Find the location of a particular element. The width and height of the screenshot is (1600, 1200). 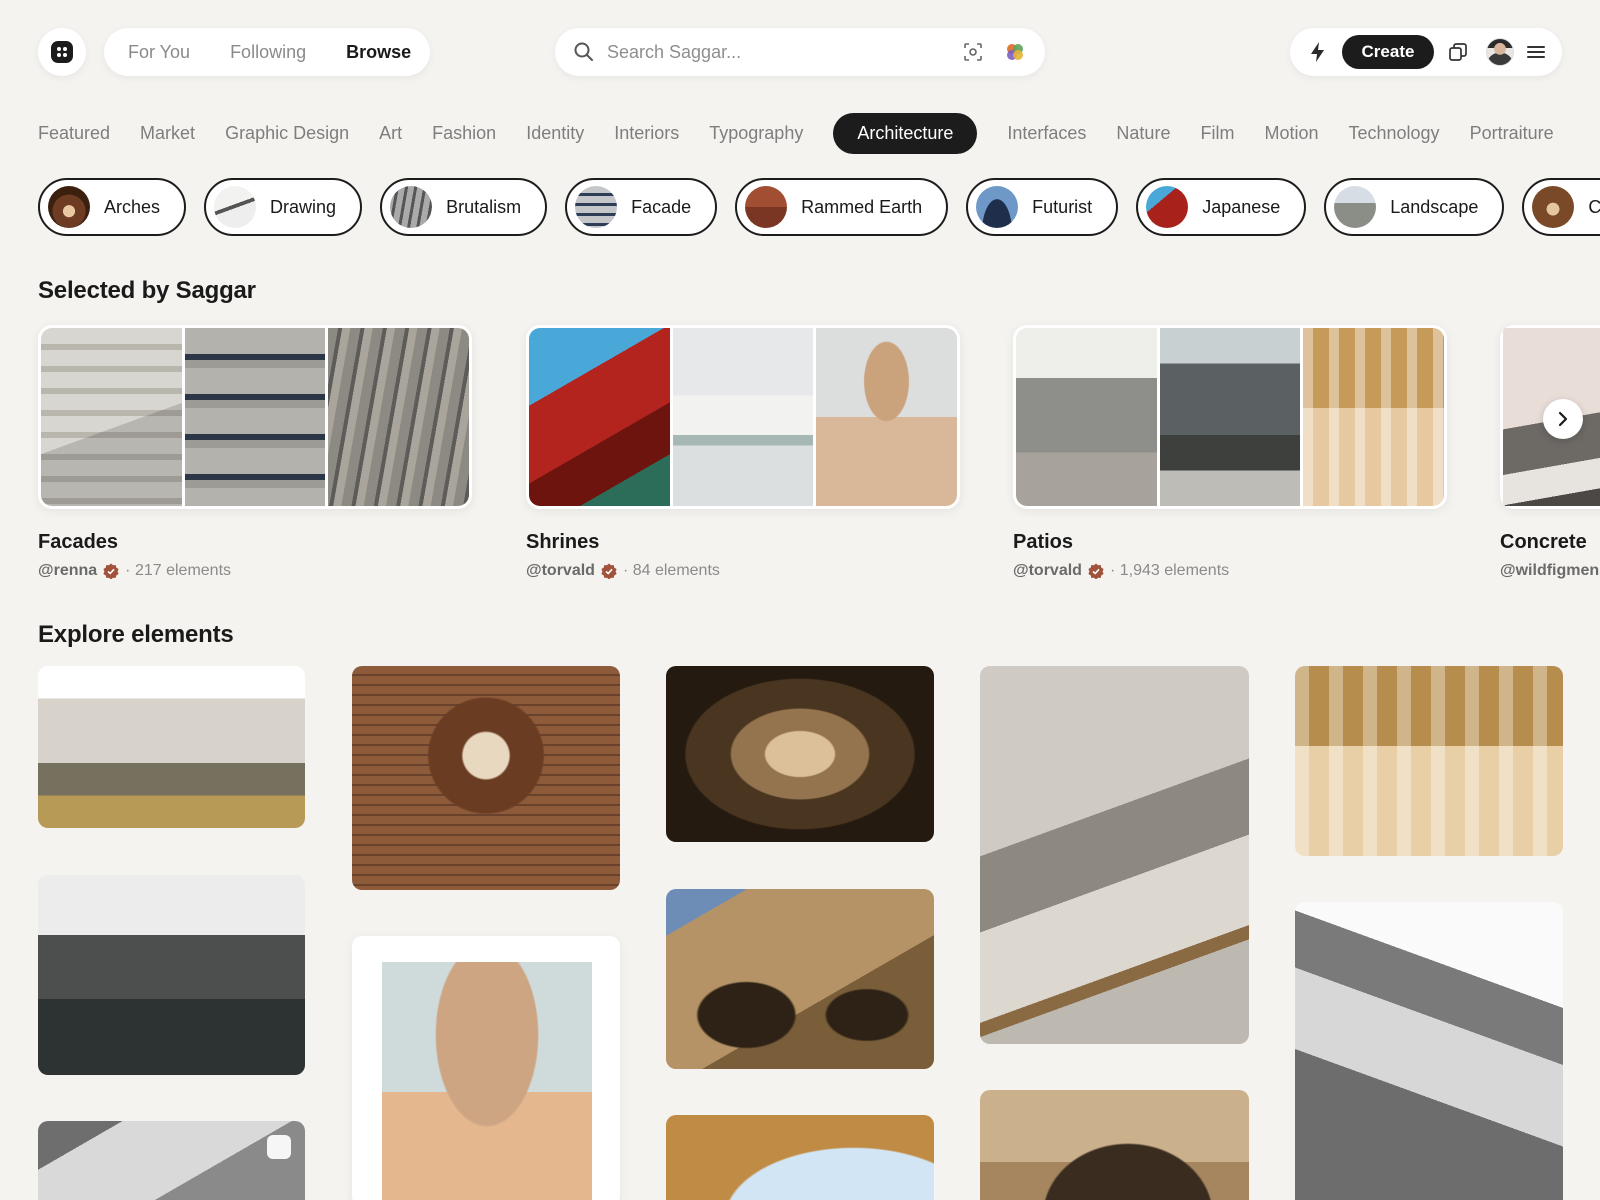

tab-following: Following is located at coordinates (268, 52).